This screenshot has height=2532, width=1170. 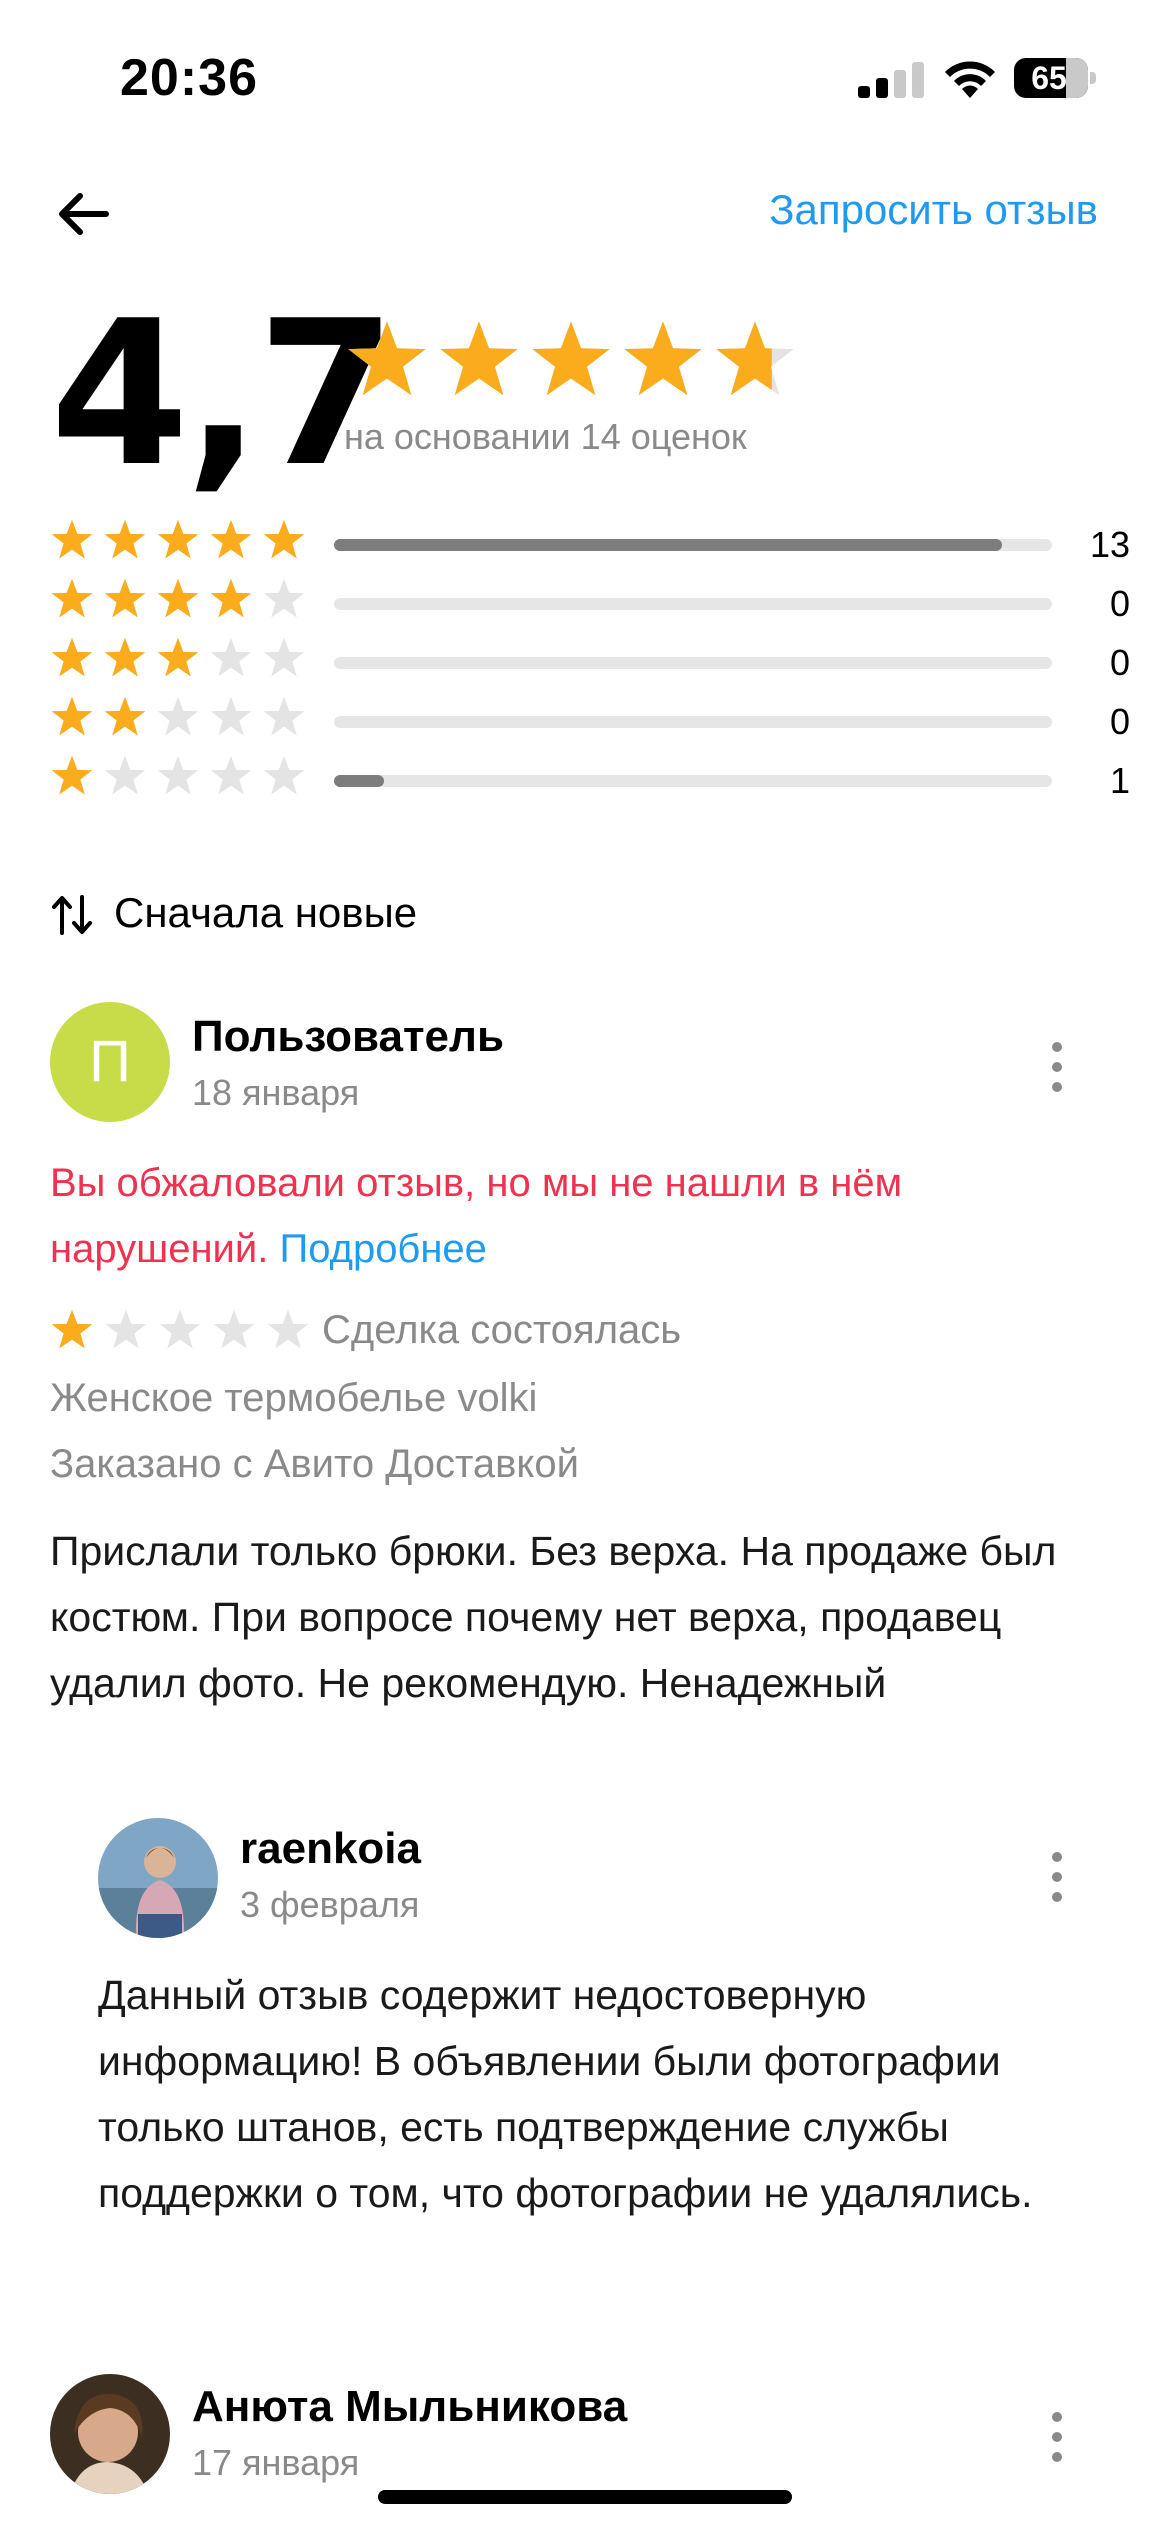 What do you see at coordinates (294, 1398) in the screenshot?
I see `item-title: Женское термобелье volki` at bounding box center [294, 1398].